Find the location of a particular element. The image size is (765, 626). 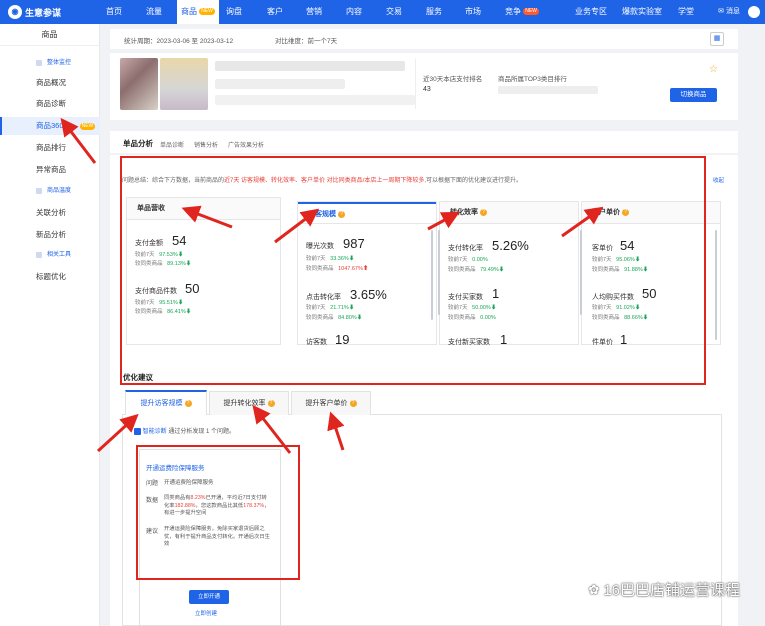

watermark: ✿ 16巴巴店铺运营课程 is located at coordinates (664, 589).